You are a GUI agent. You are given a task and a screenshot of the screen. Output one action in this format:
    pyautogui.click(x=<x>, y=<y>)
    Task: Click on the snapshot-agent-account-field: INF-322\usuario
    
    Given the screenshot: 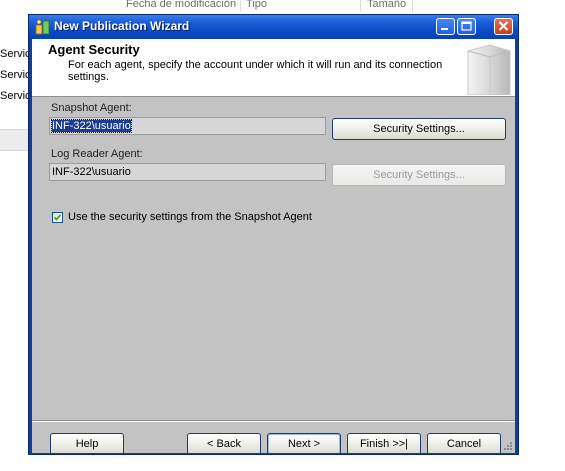 What is the action you would take?
    pyautogui.click(x=187, y=126)
    